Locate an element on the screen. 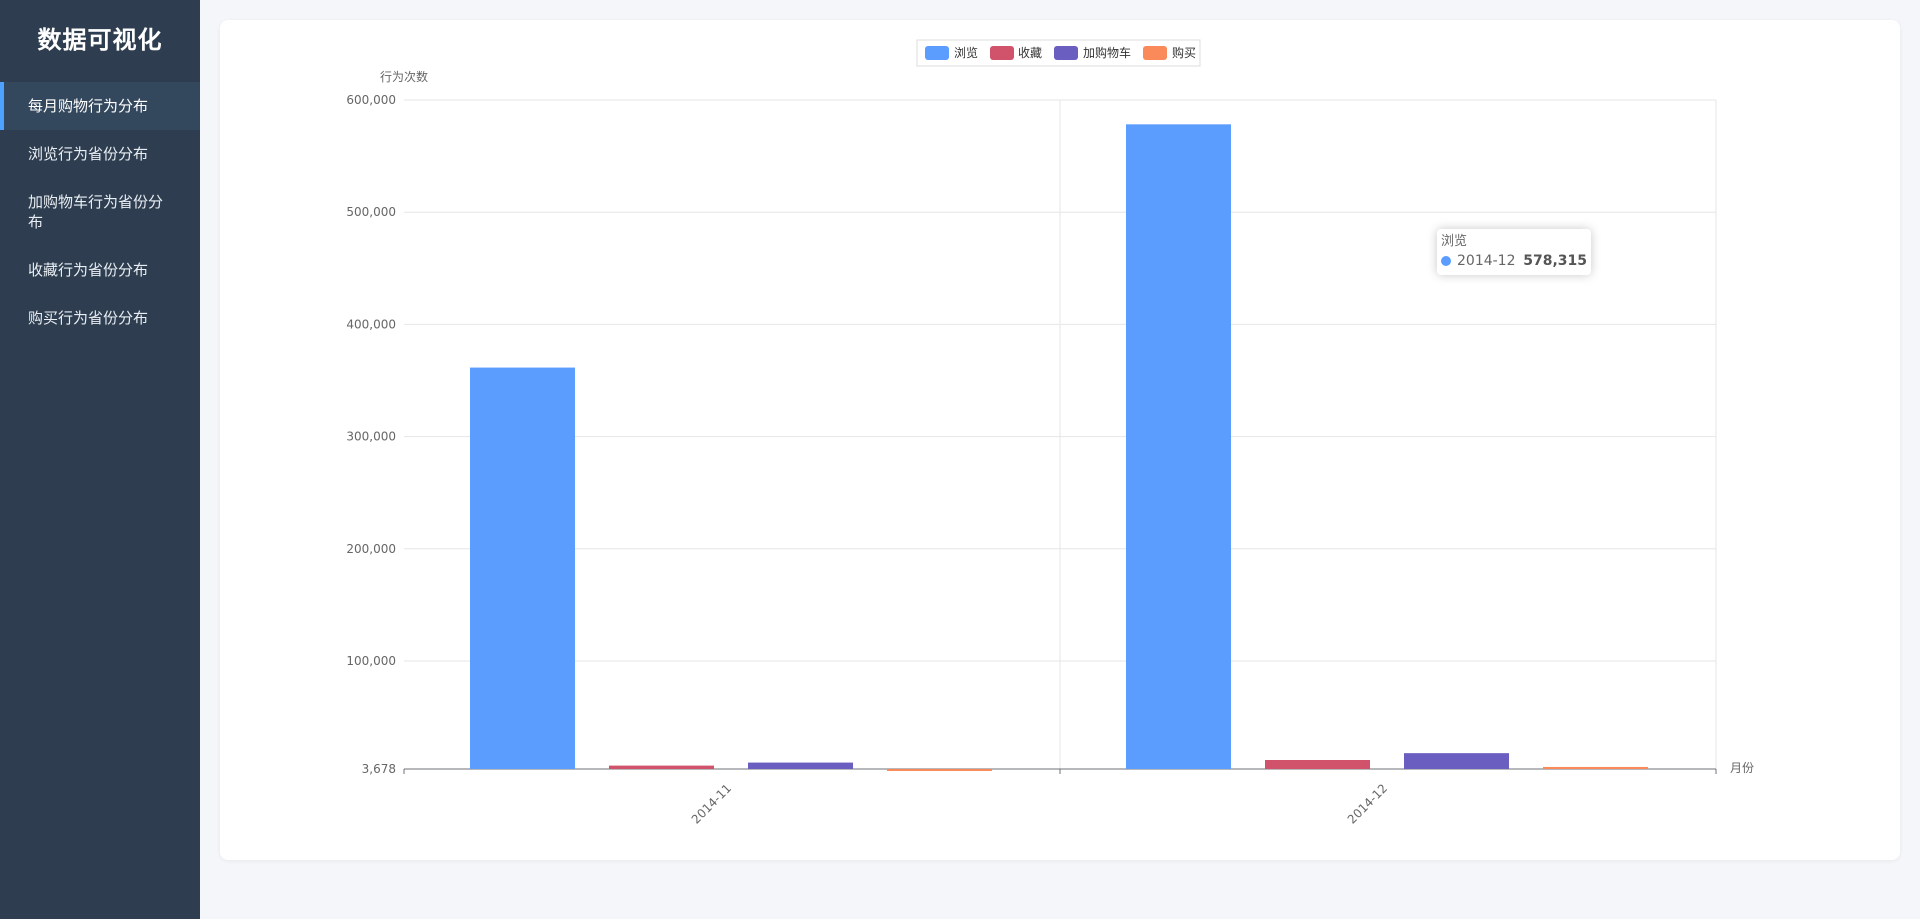 The width and height of the screenshot is (1920, 919). legend-label: 购买 is located at coordinates (1184, 52).